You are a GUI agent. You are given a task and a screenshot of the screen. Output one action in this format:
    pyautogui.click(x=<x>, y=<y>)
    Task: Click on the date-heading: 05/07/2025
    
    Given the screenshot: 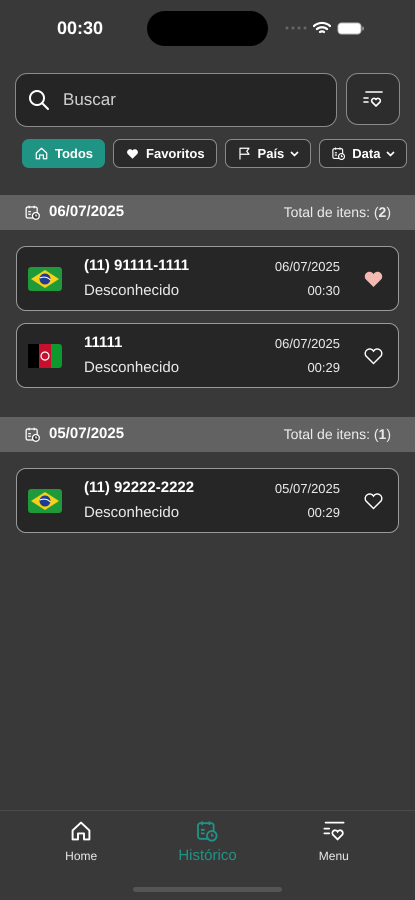 What is the action you would take?
    pyautogui.click(x=86, y=434)
    